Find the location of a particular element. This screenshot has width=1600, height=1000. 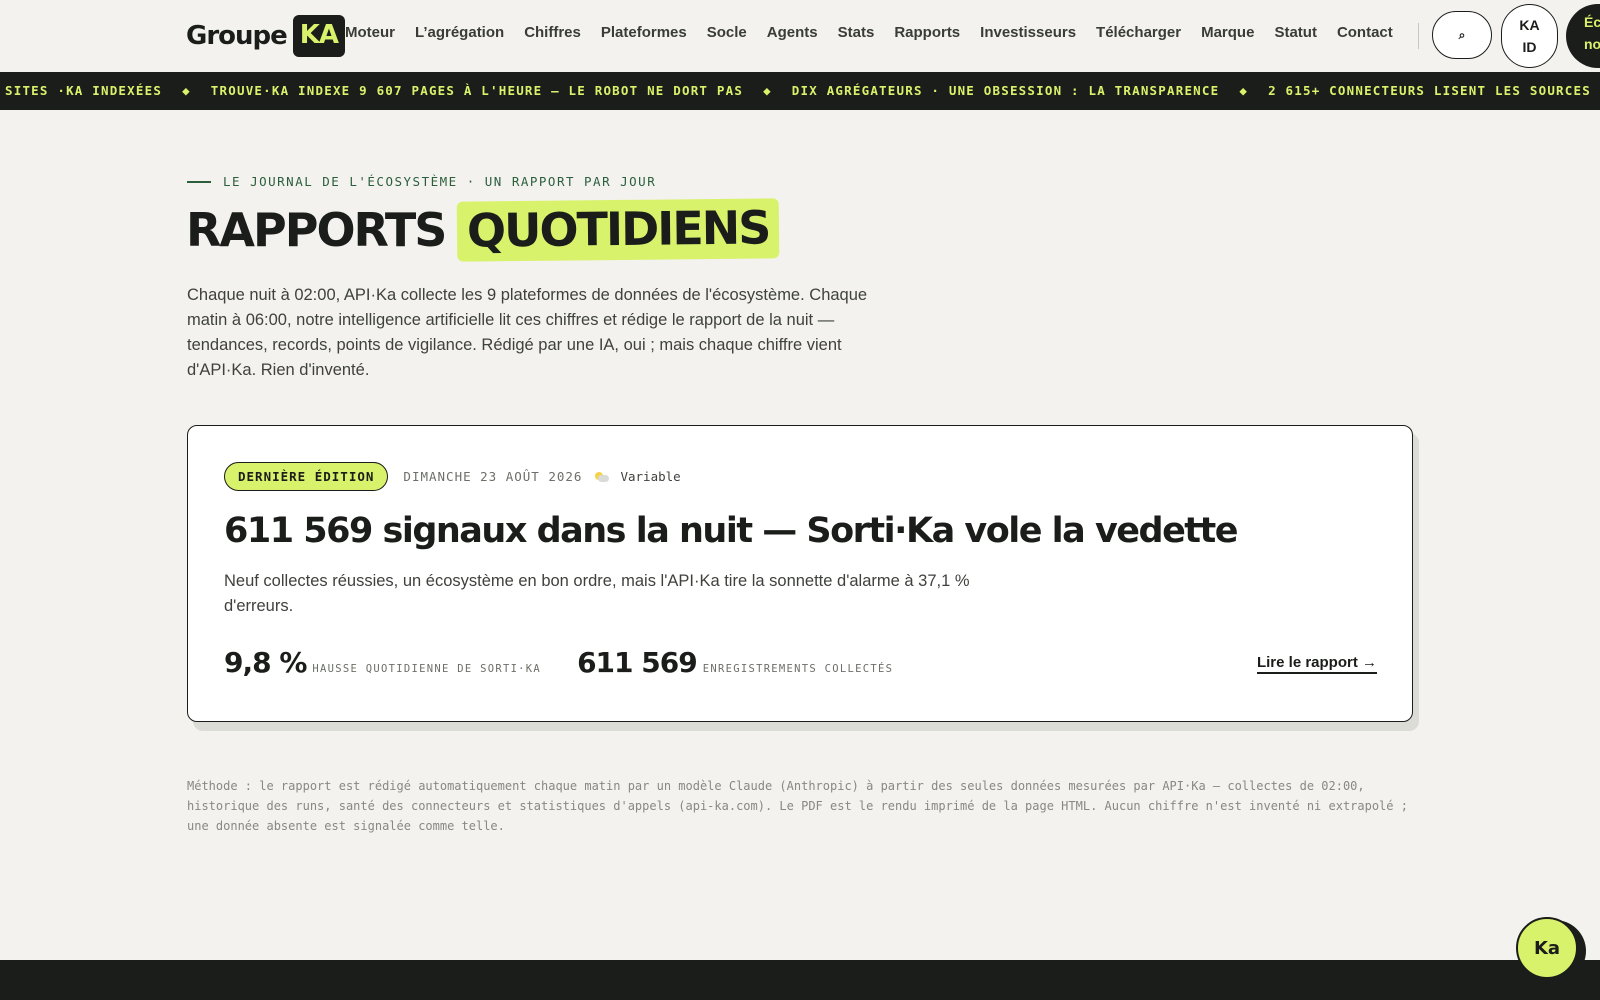

stat-label: HAUSSE QUOTIDIENNE DE SORTI·KA is located at coordinates (427, 669).